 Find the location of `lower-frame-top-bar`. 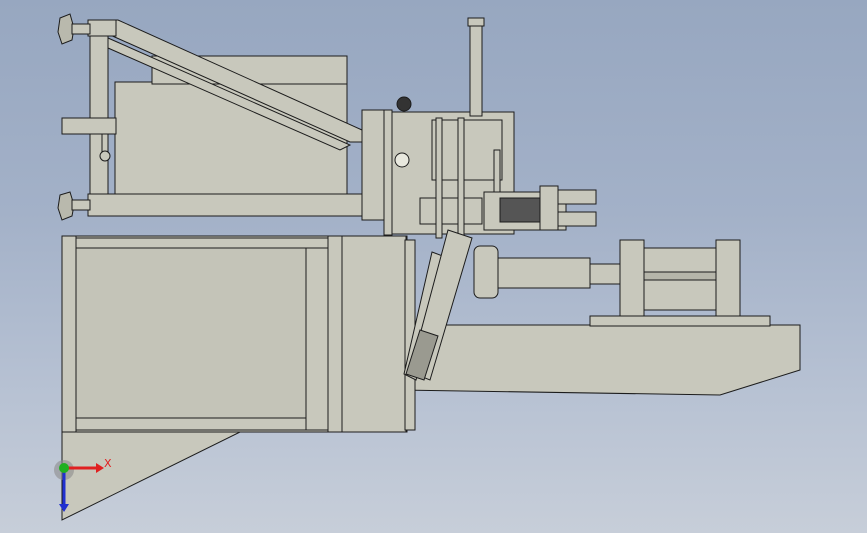

lower-frame-top-bar is located at coordinates (202, 243).